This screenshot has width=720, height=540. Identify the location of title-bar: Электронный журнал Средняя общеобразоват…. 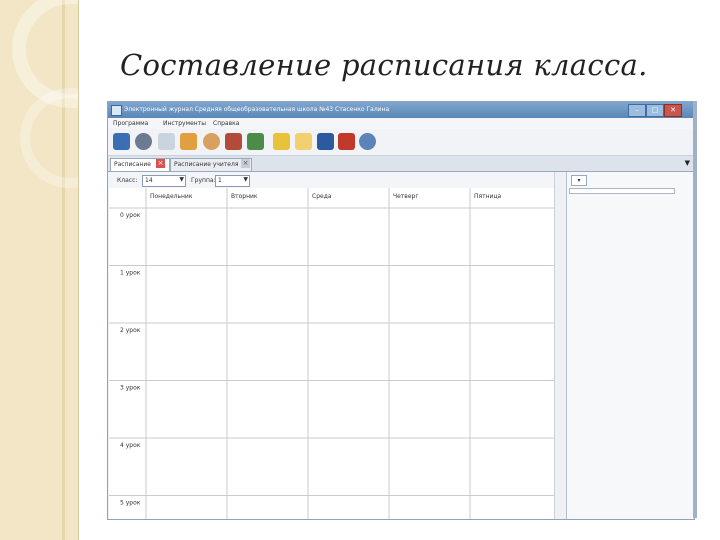
(401, 110).